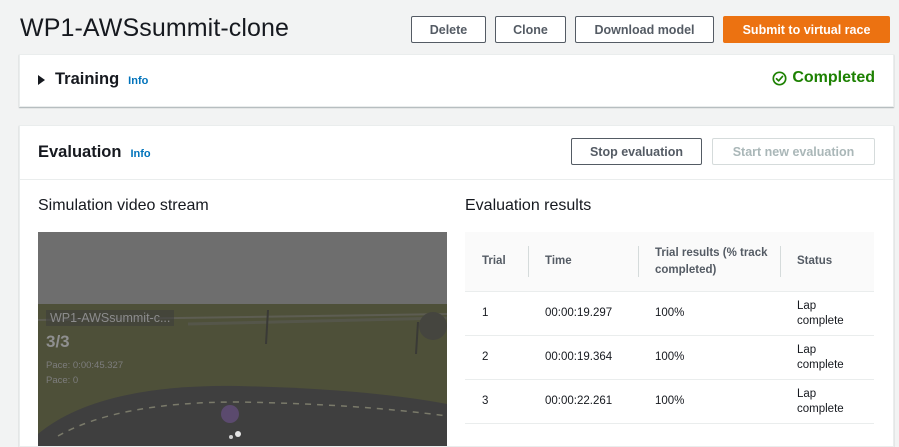 This screenshot has width=899, height=447. I want to click on cell-time: 00:00:19.297, so click(583, 313).